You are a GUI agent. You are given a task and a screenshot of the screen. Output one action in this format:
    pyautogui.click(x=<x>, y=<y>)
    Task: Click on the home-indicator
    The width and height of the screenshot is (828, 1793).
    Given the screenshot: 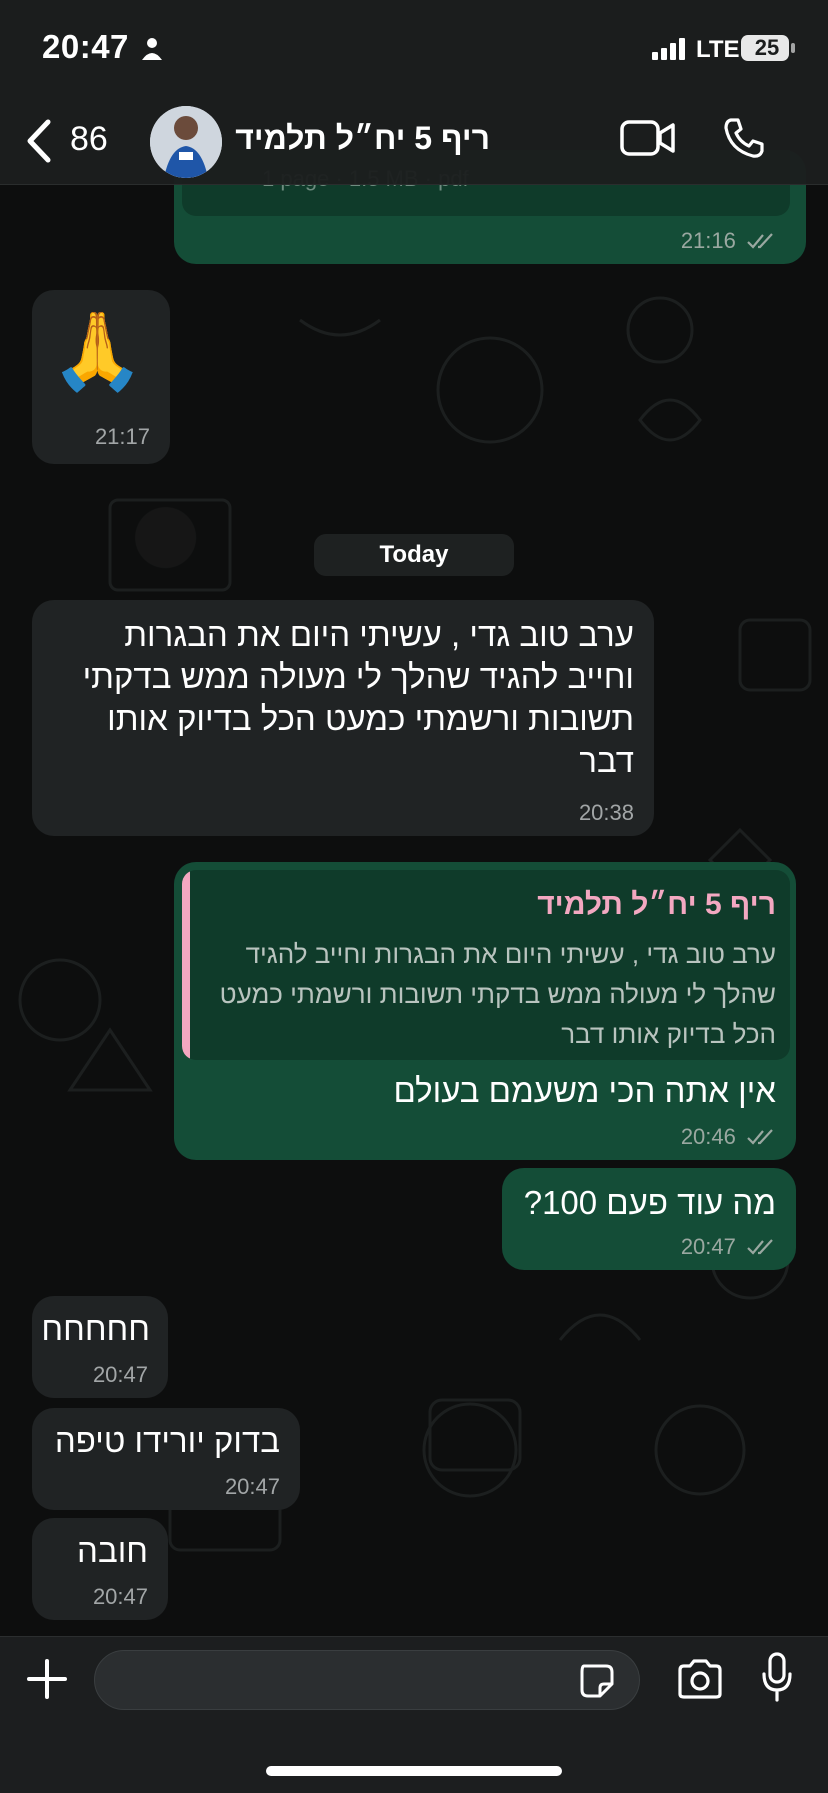 What is the action you would take?
    pyautogui.click(x=414, y=1771)
    